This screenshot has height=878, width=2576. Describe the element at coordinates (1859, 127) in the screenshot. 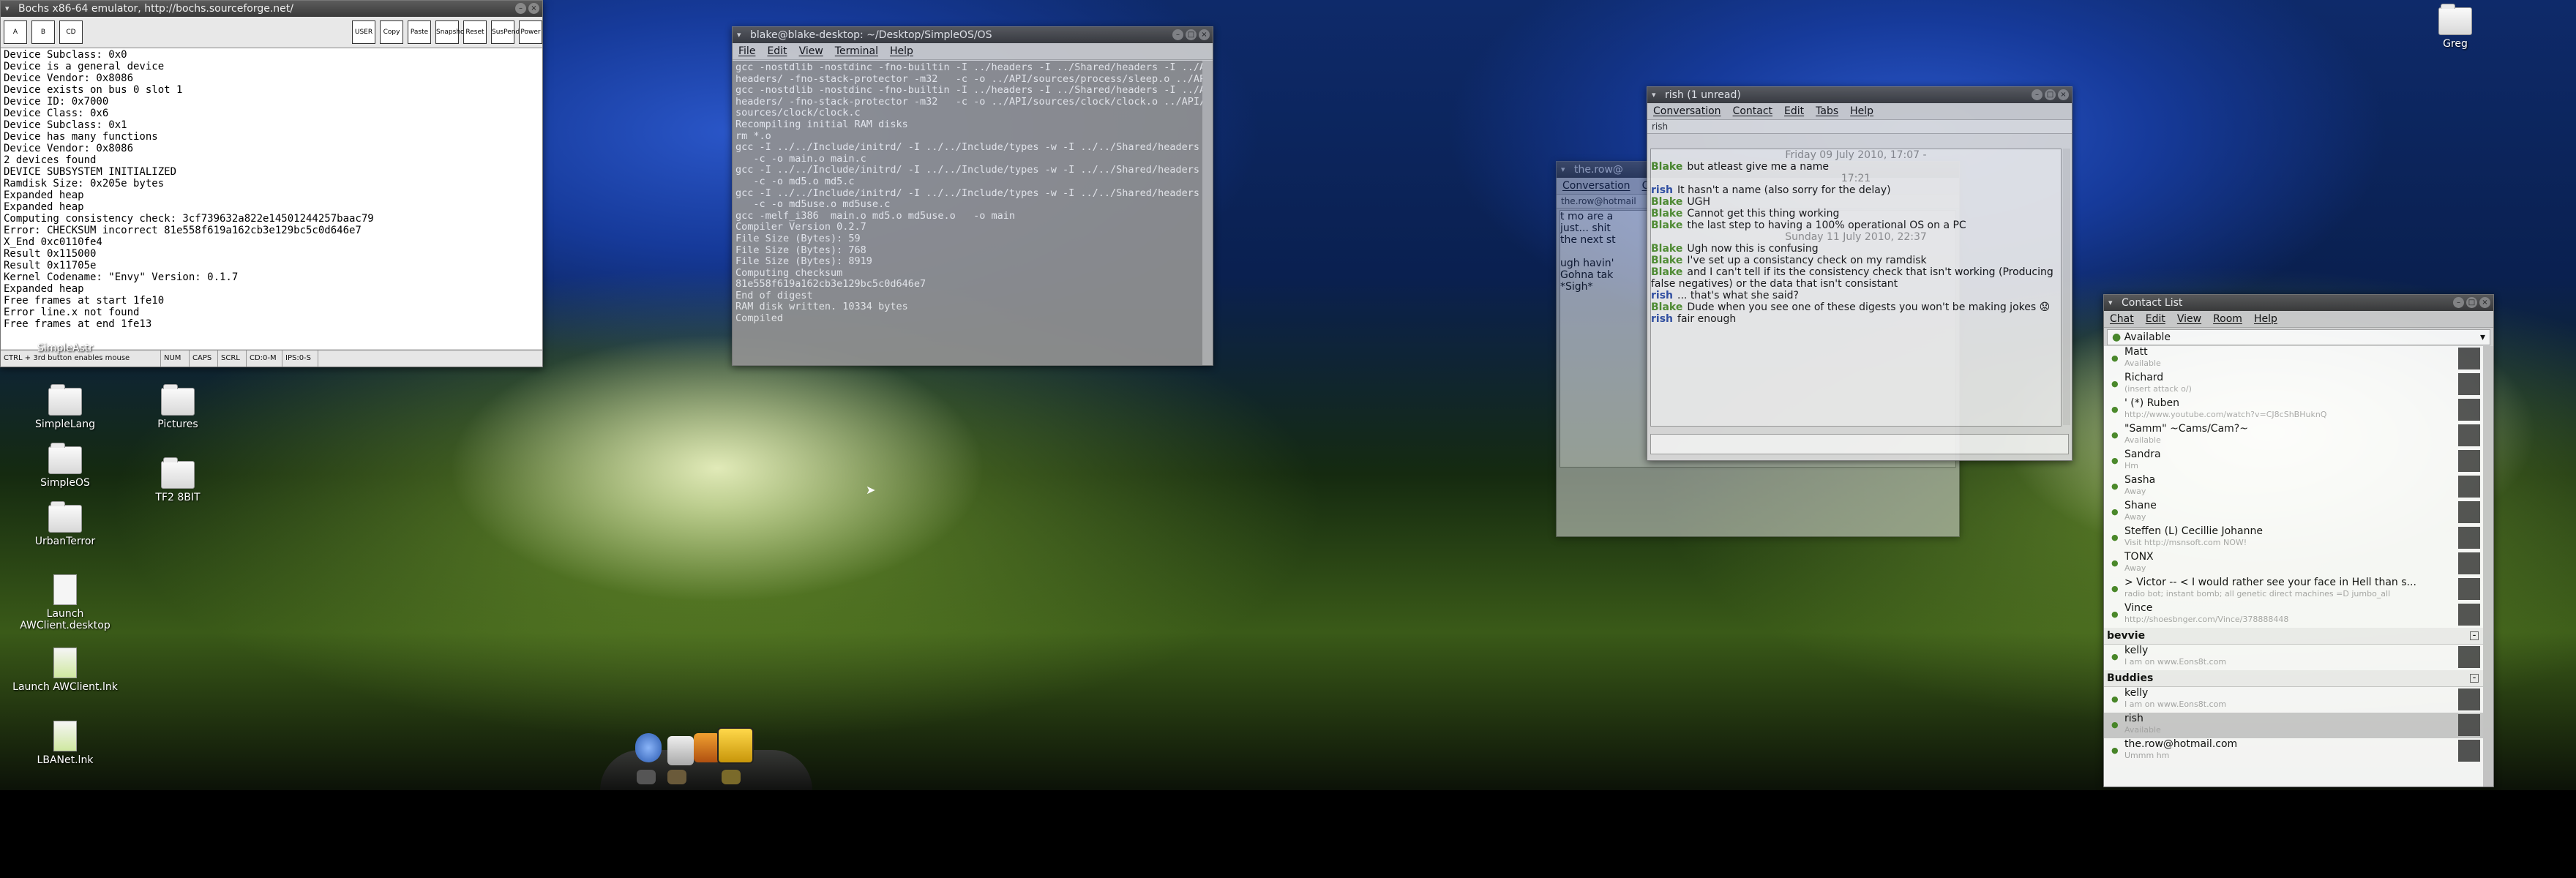

I see `chat-tab-rish: rish` at that location.